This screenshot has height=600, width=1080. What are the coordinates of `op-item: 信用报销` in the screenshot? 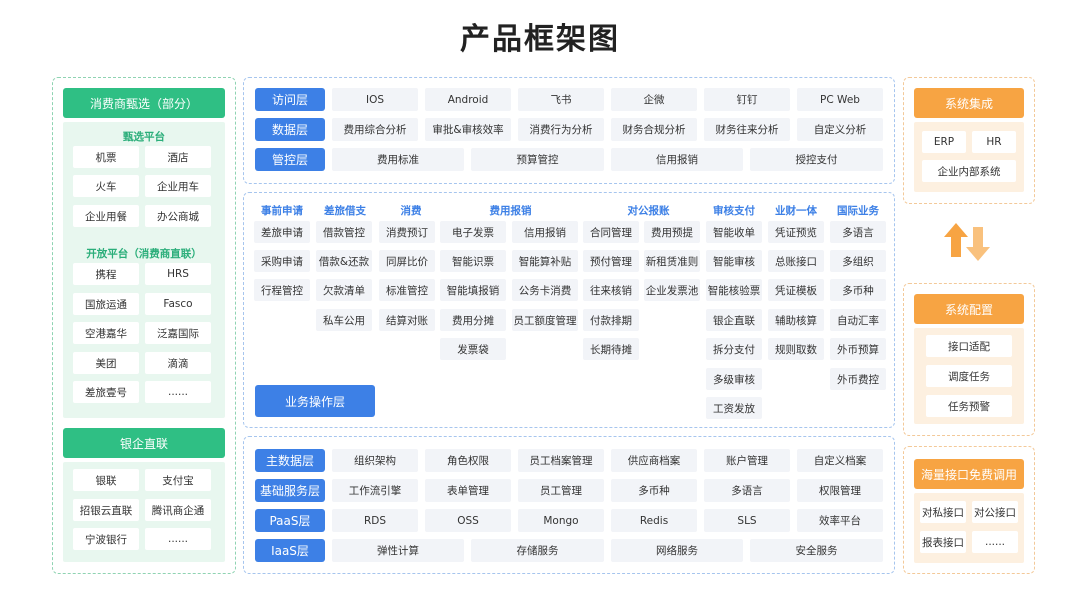 It's located at (545, 232).